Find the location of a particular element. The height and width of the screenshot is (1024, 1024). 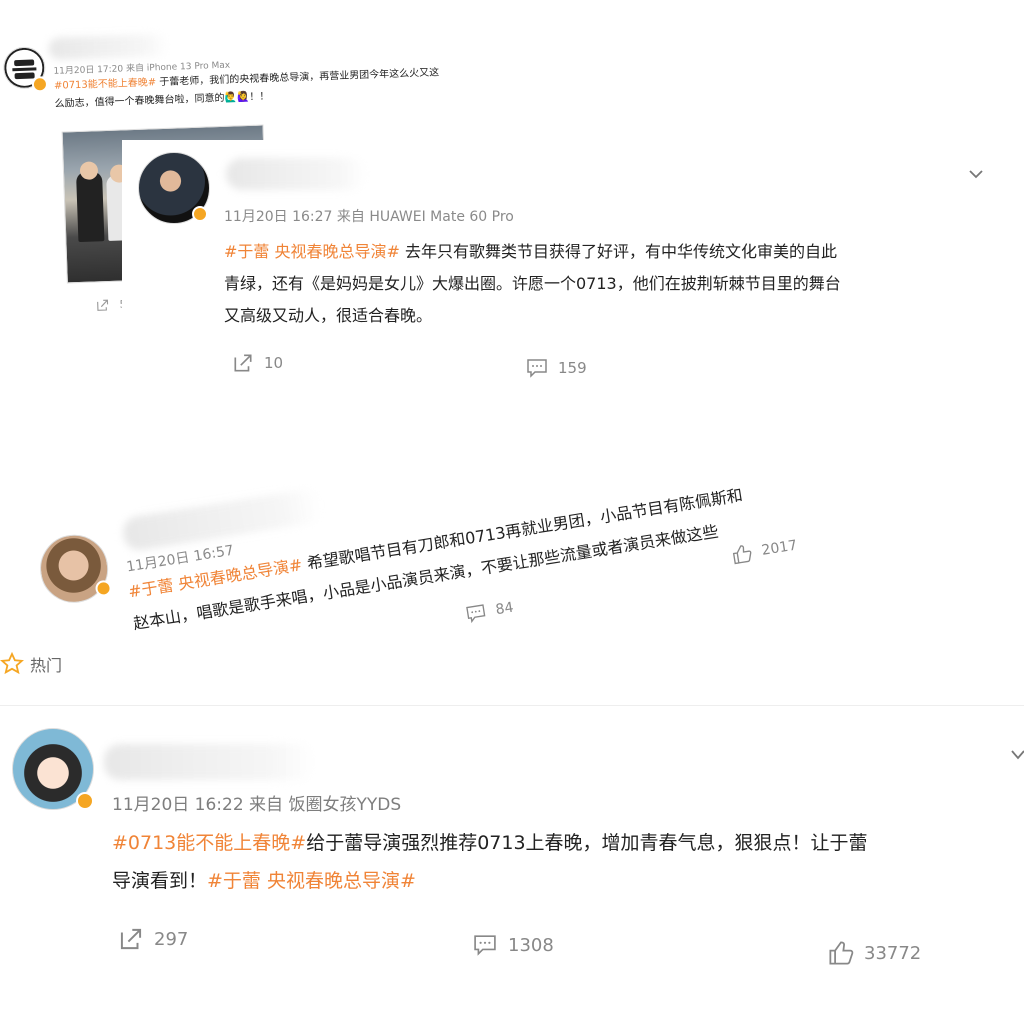

hot-section-label: 热门 is located at coordinates (31, 664).